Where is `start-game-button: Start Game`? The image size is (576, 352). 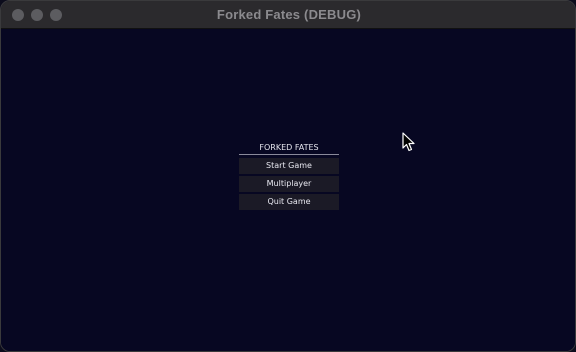
start-game-button: Start Game is located at coordinates (289, 166).